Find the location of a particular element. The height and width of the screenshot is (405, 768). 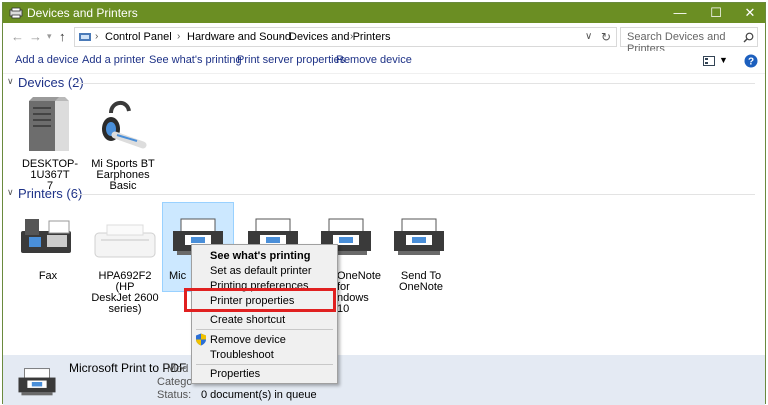

up-arrow-icon: ↑ is located at coordinates (62, 36).